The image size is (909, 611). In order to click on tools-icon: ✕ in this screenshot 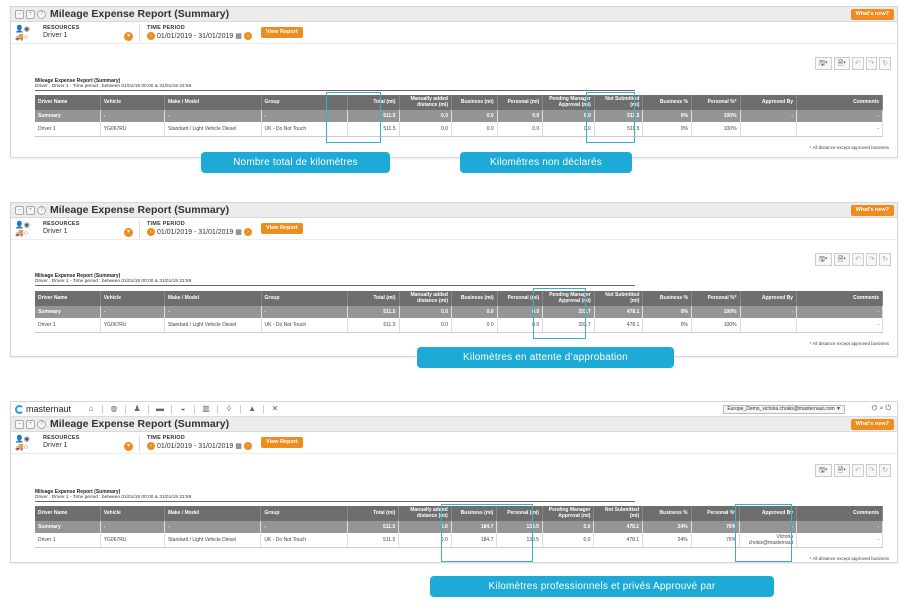, I will do `click(275, 409)`.